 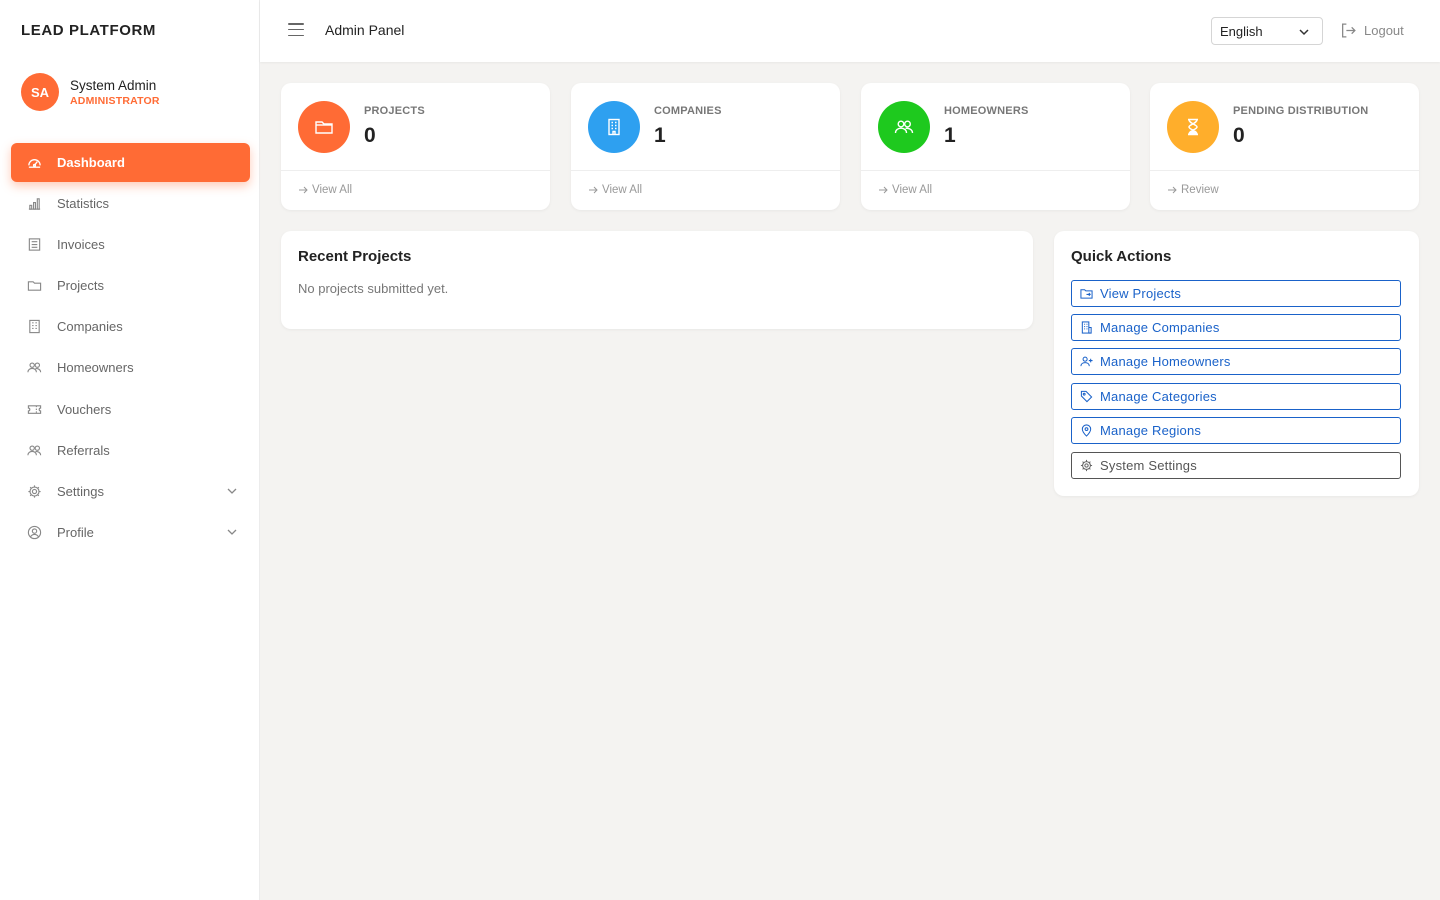 What do you see at coordinates (130, 491) in the screenshot?
I see `sidebar-item-settings: Settings` at bounding box center [130, 491].